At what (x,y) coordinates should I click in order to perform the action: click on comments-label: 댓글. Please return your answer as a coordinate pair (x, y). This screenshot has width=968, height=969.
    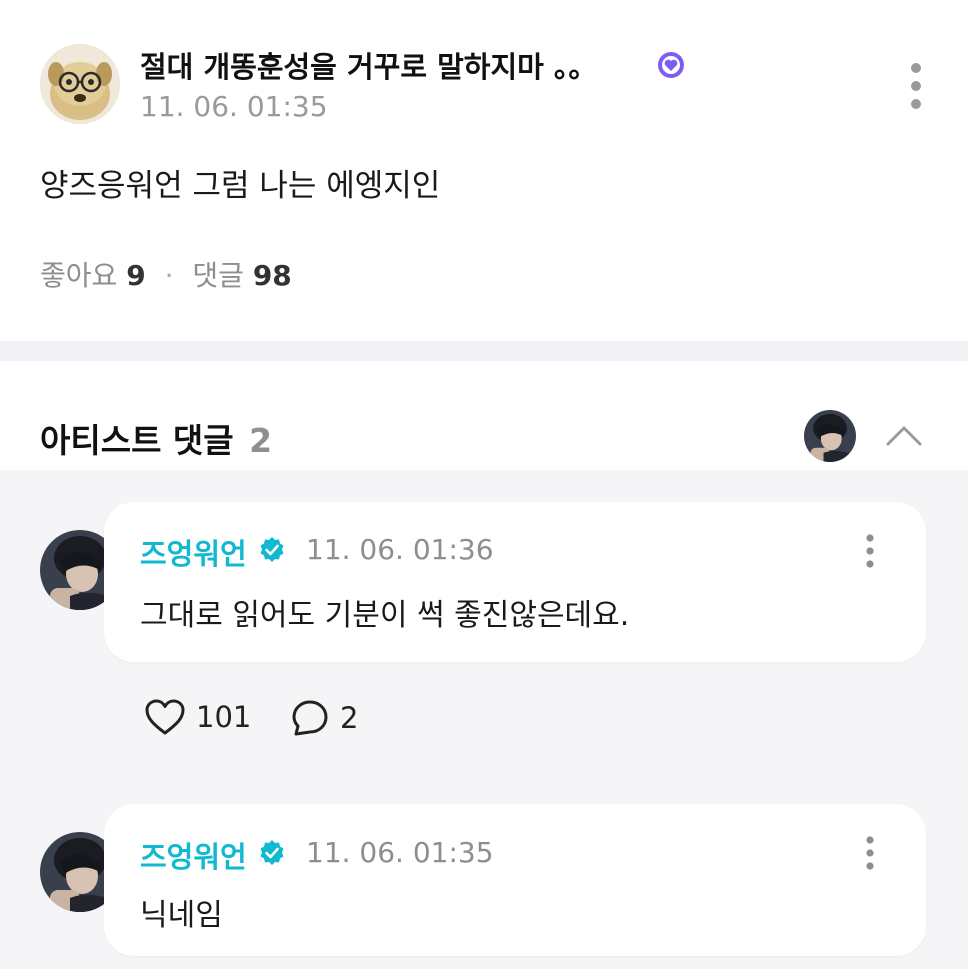
    Looking at the image, I should click on (218, 275).